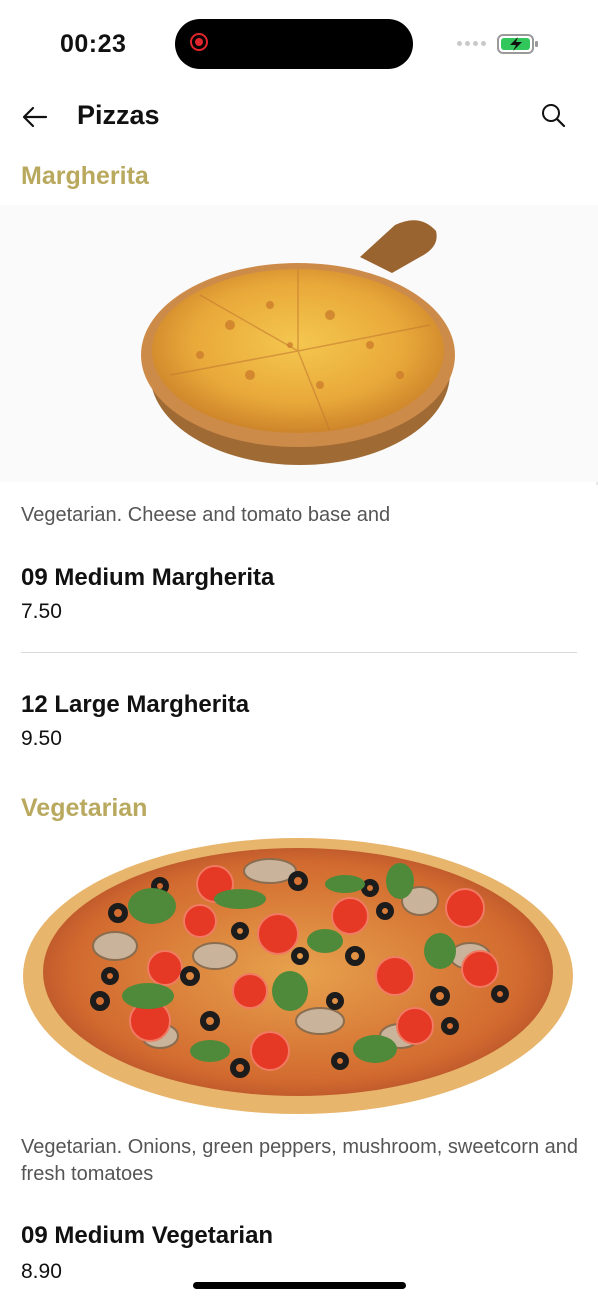 The image size is (598, 1300). Describe the element at coordinates (206, 515) in the screenshot. I see `margherita-description: Vegetarian. Cheese and tomato base and` at that location.